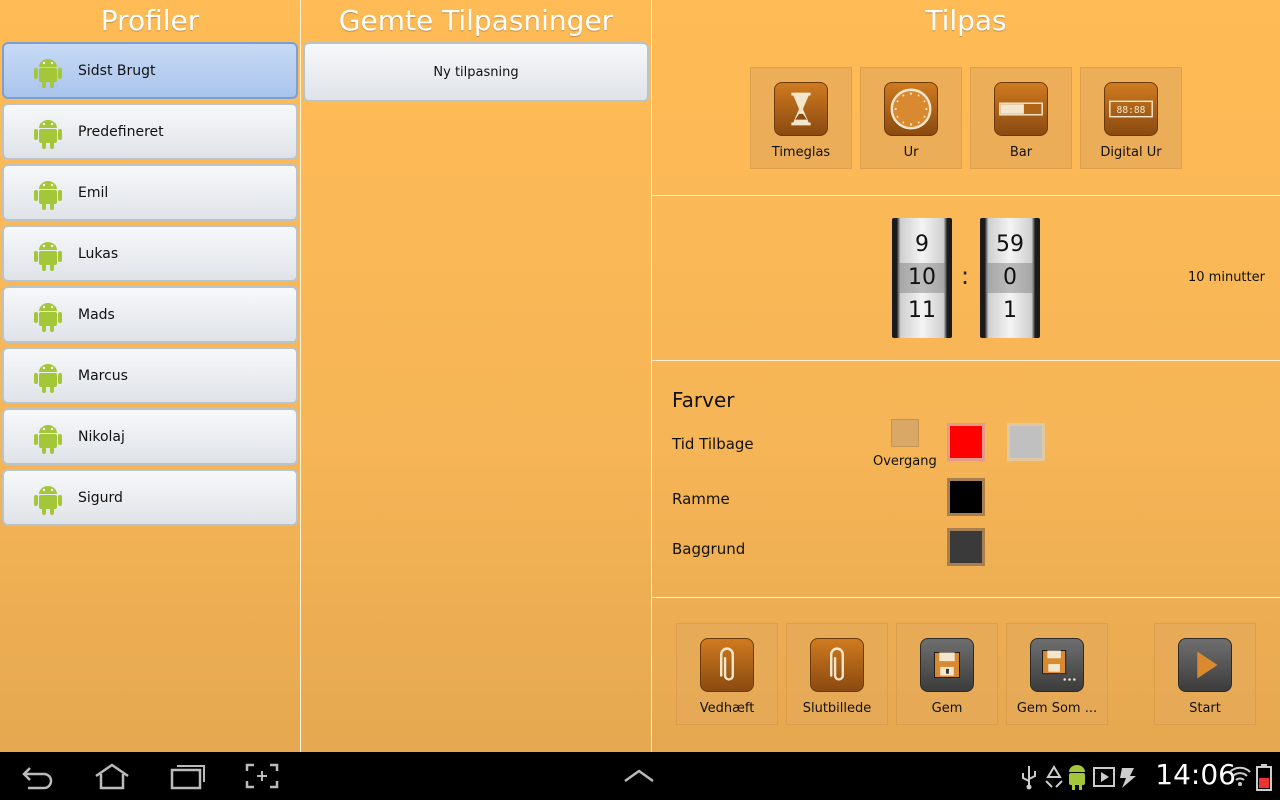  I want to click on media-play-icon, so click(1104, 777).